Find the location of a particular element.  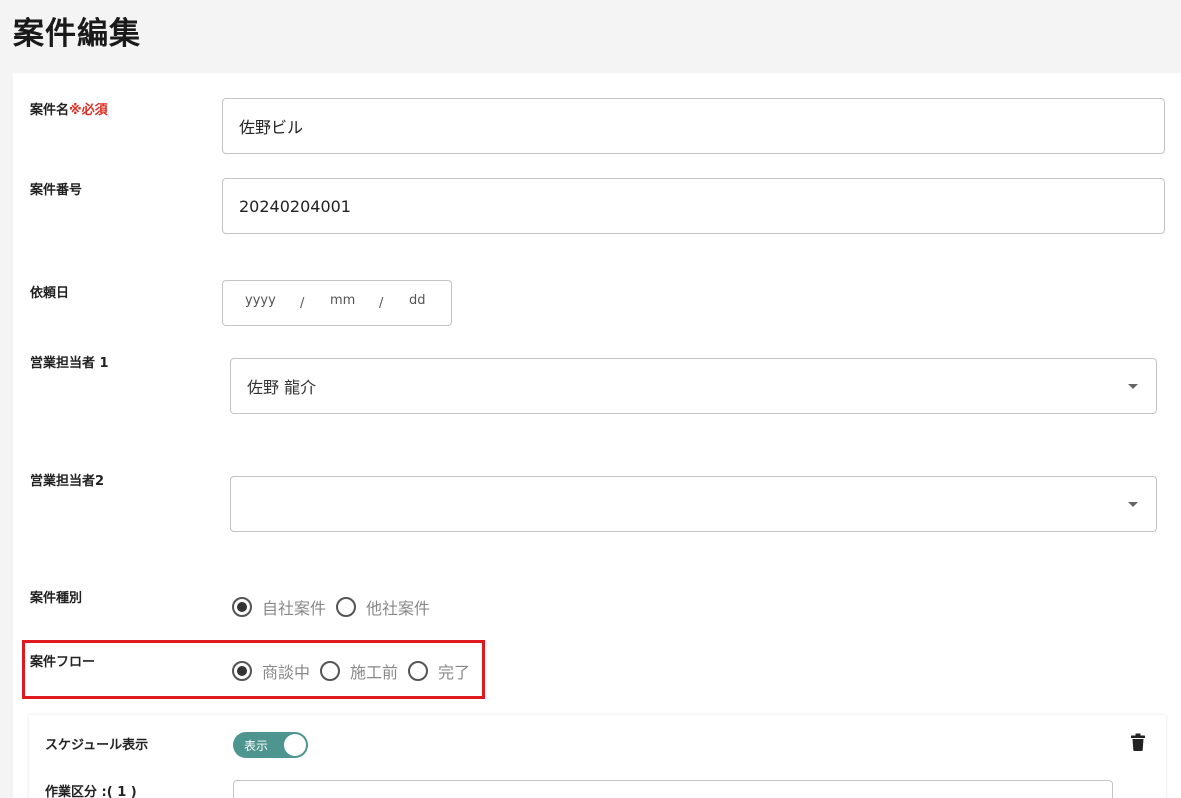

case-type-option-label: 他社案件 is located at coordinates (398, 608).